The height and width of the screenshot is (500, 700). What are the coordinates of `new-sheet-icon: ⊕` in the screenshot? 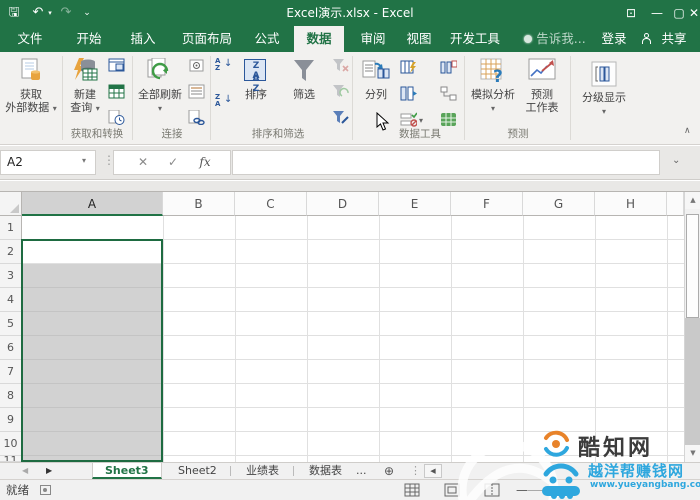 It's located at (389, 471).